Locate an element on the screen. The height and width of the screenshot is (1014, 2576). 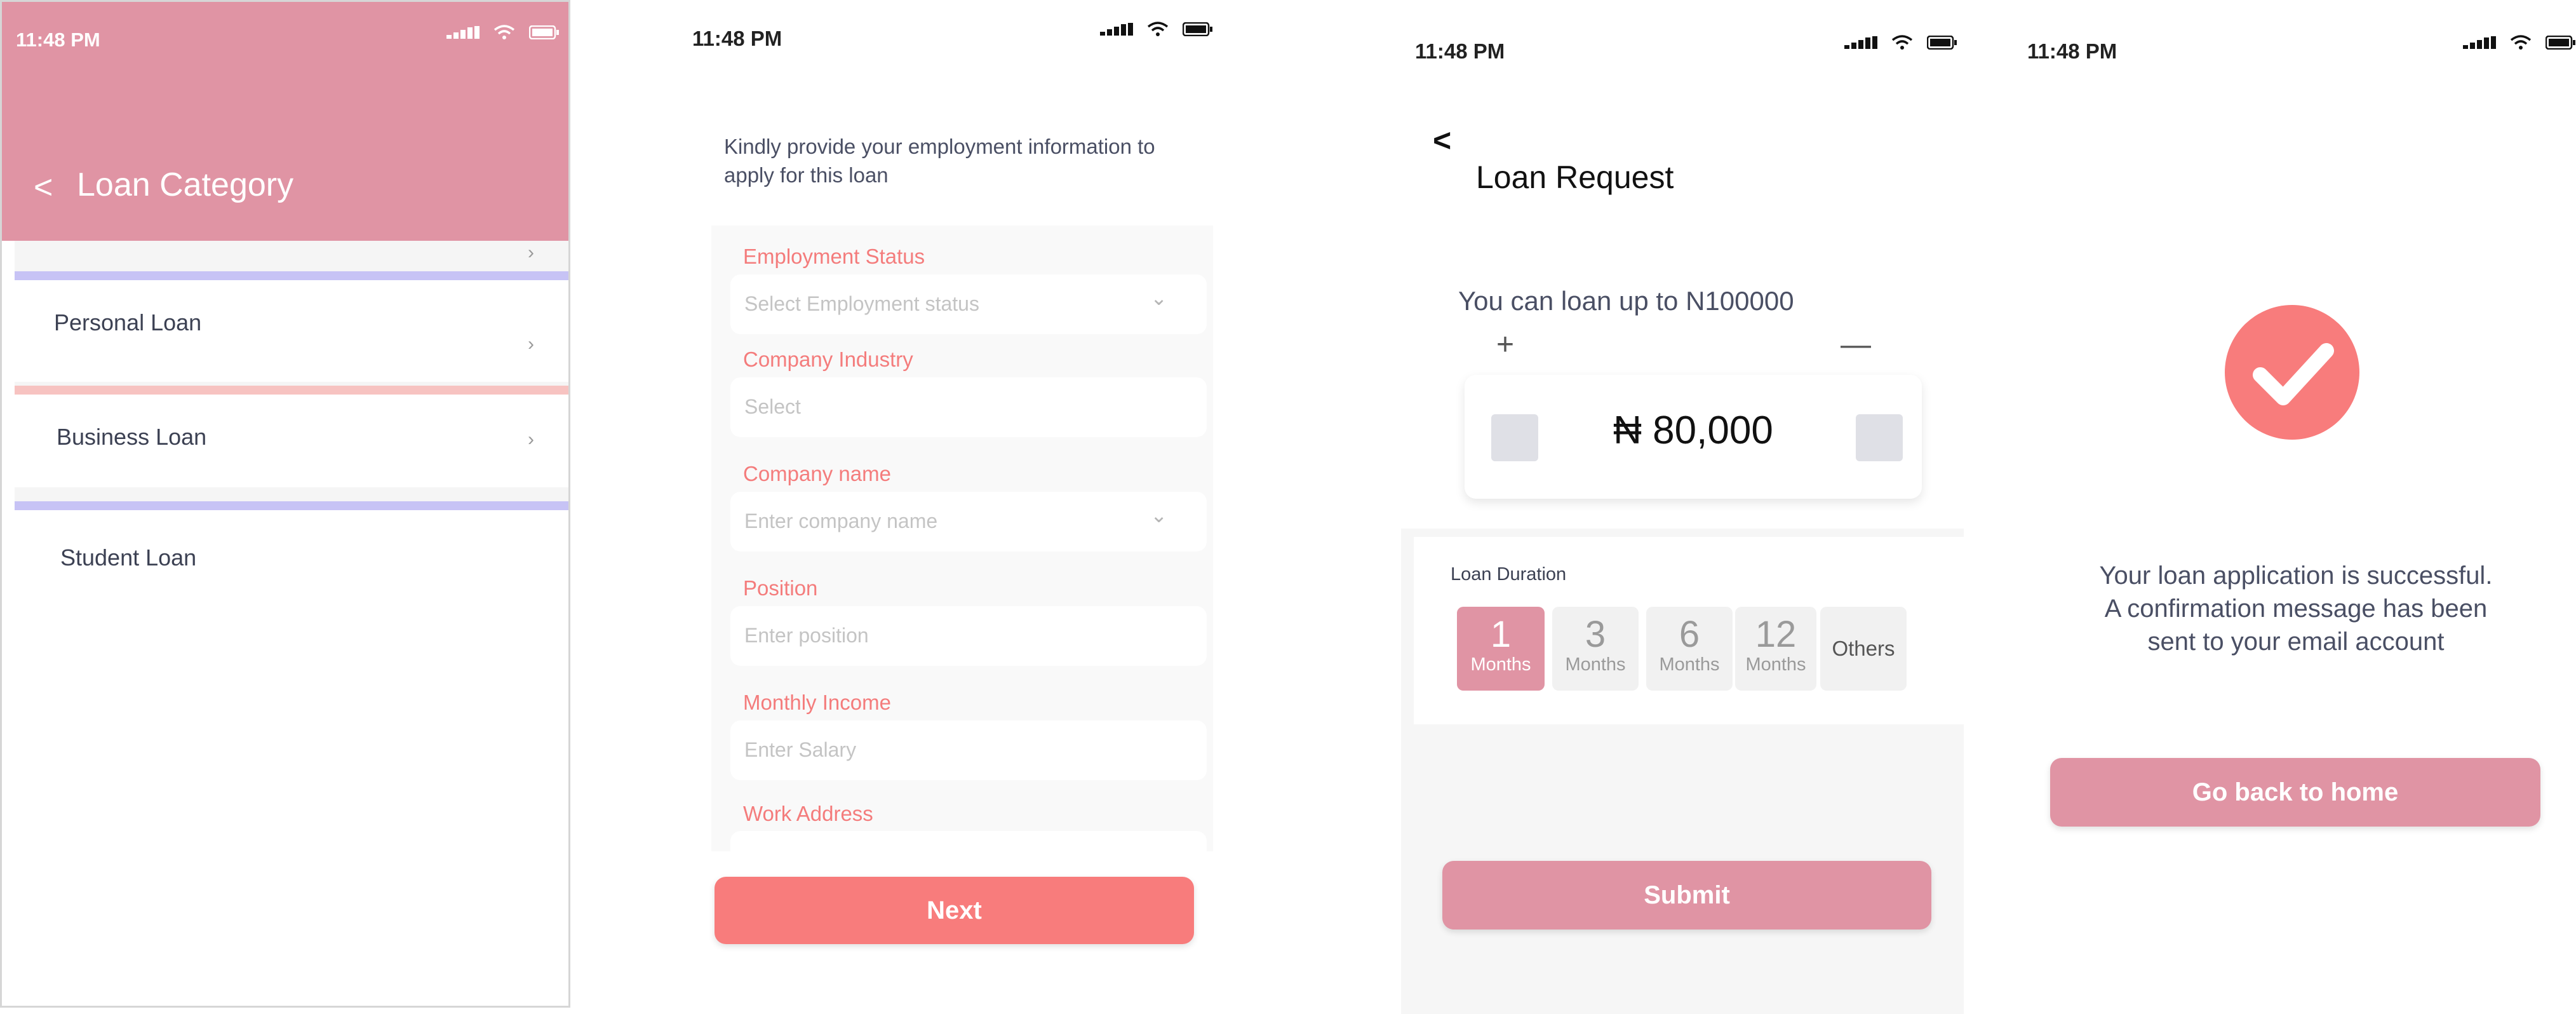
field-placeholder: Select Employment status is located at coordinates (861, 303).